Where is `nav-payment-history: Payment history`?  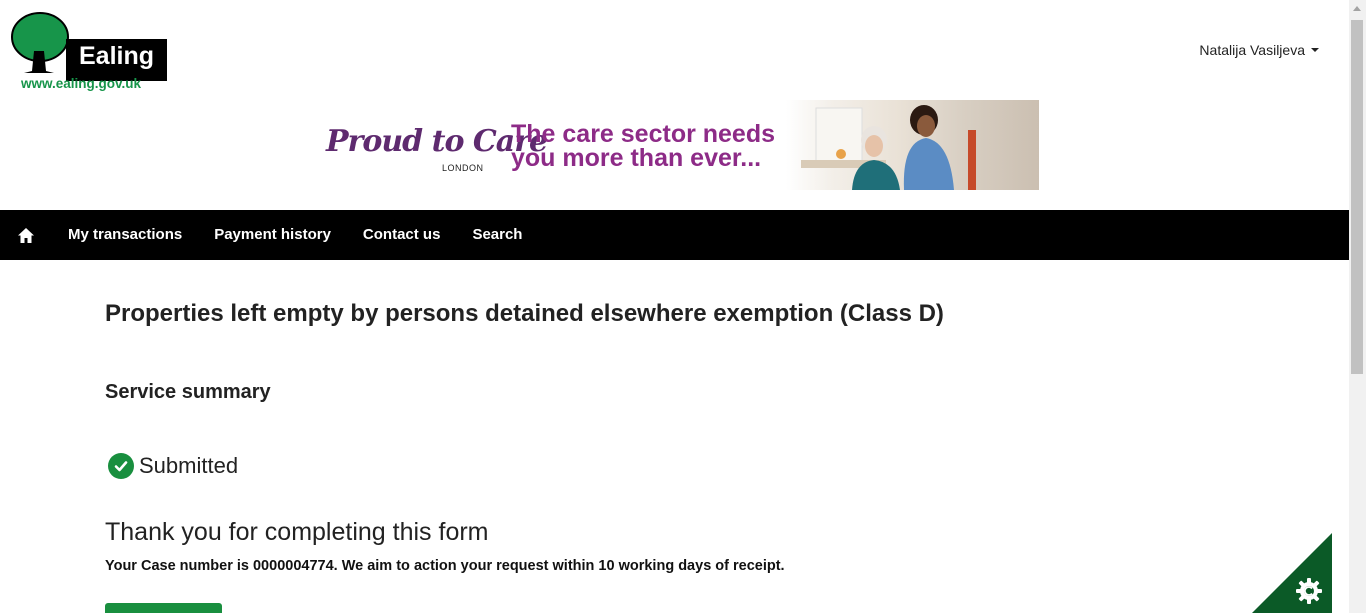 nav-payment-history: Payment history is located at coordinates (272, 235).